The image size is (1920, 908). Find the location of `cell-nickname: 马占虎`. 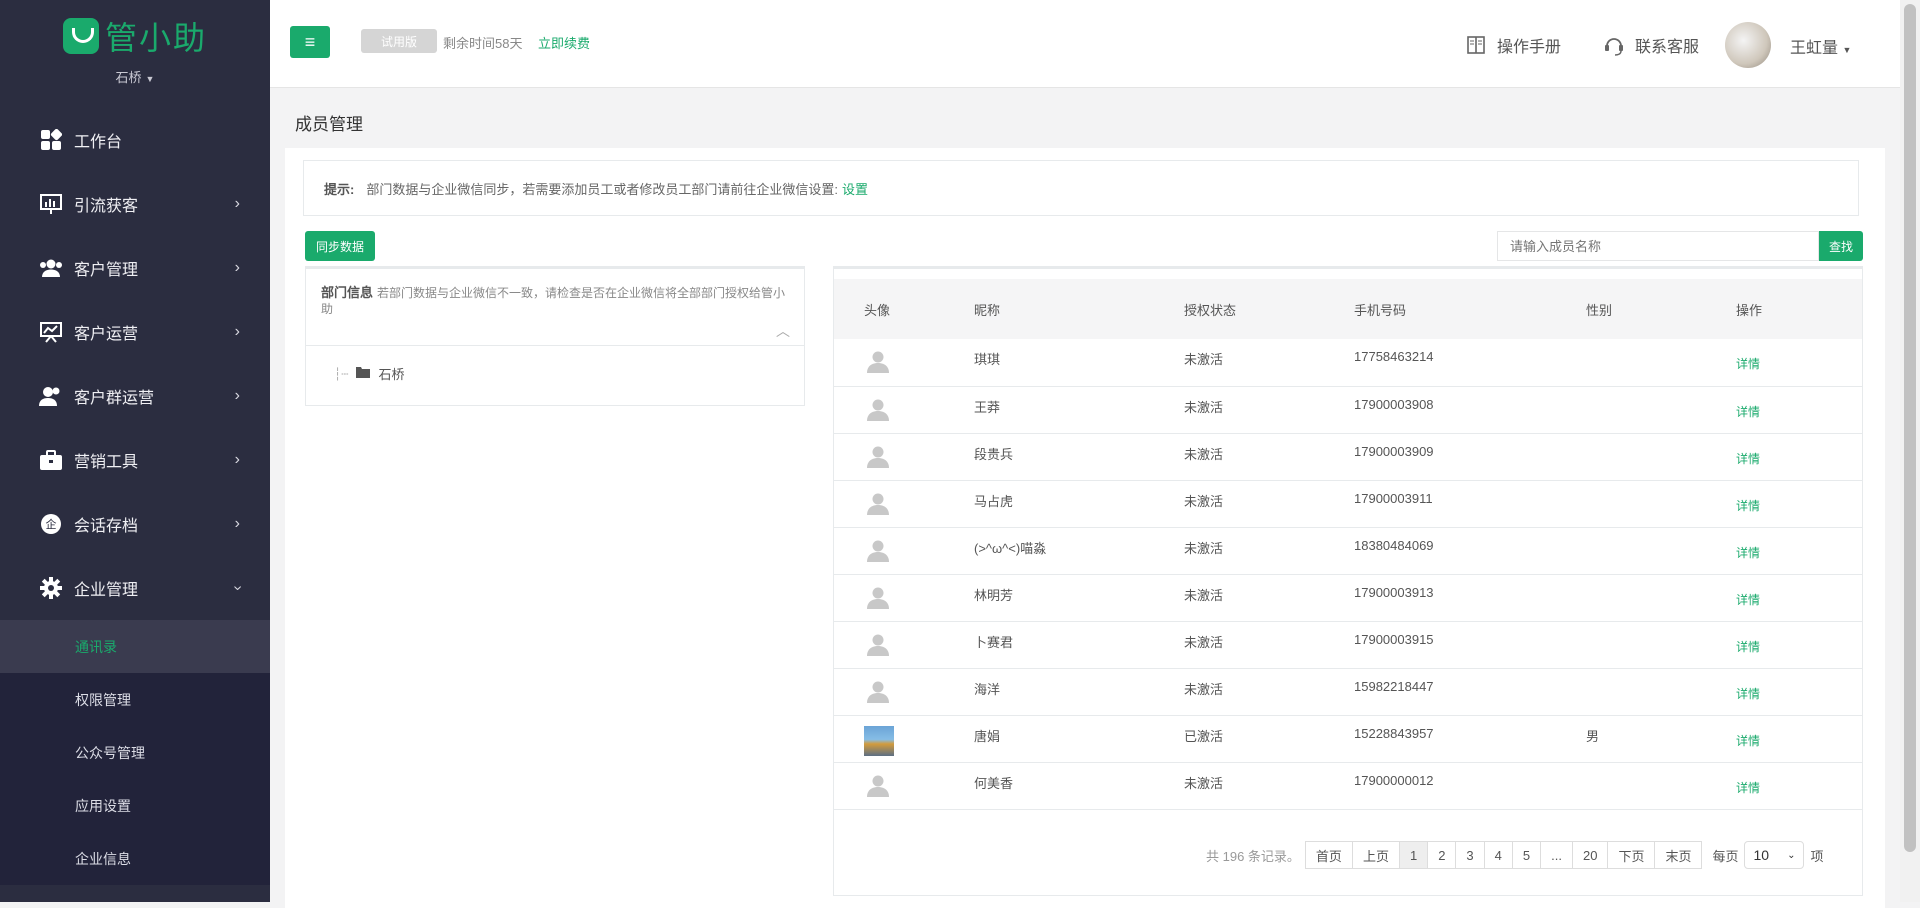

cell-nickname: 马占虎 is located at coordinates (1079, 504).